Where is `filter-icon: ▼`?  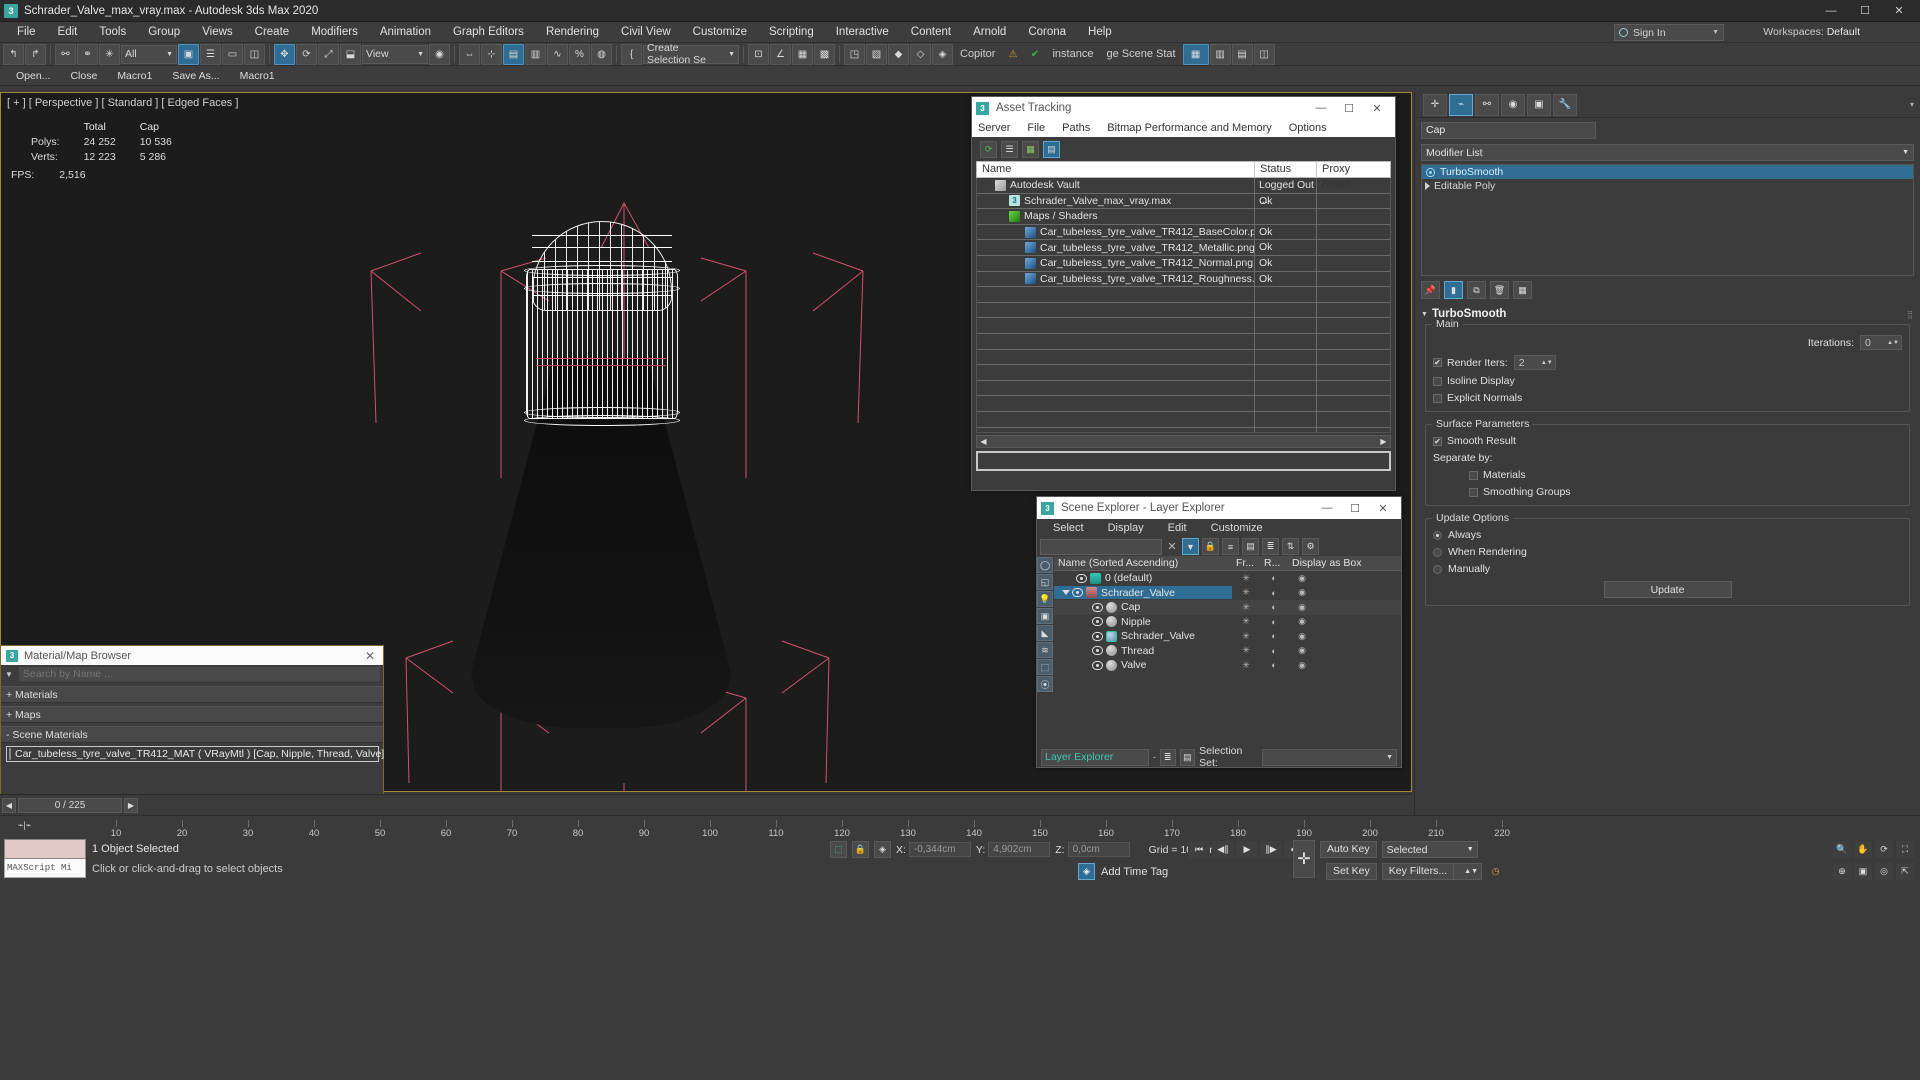 filter-icon: ▼ is located at coordinates (1190, 546).